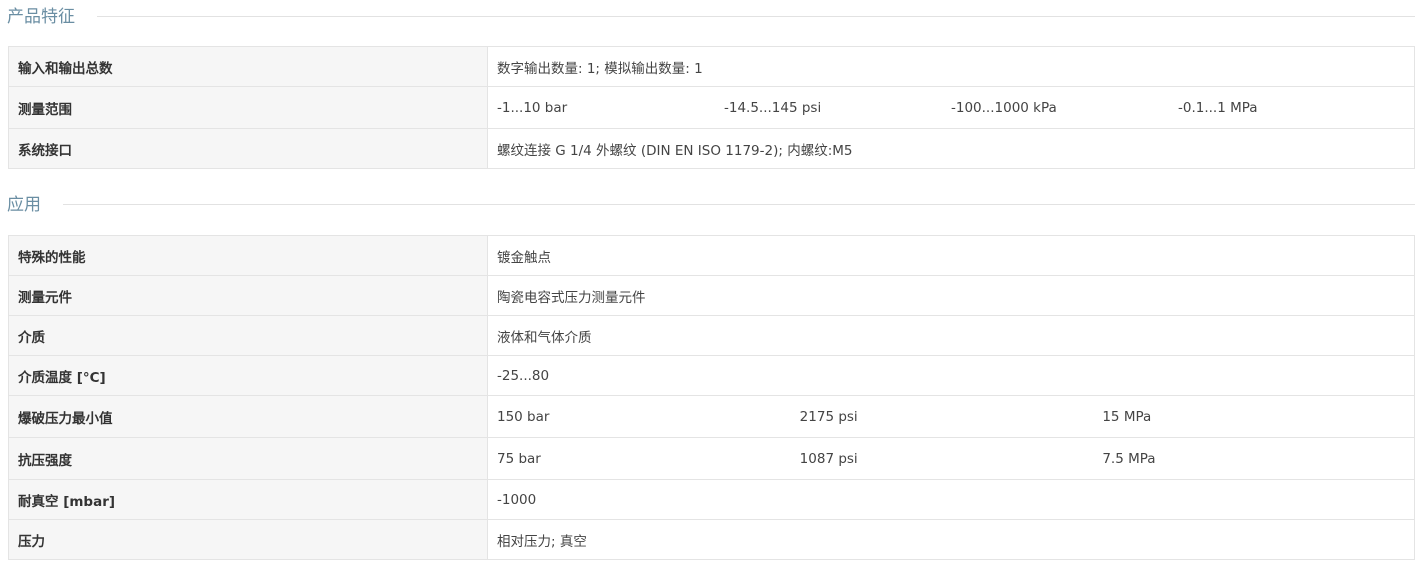  Describe the element at coordinates (248, 458) in the screenshot. I see `row-label: 抗压强度` at that location.